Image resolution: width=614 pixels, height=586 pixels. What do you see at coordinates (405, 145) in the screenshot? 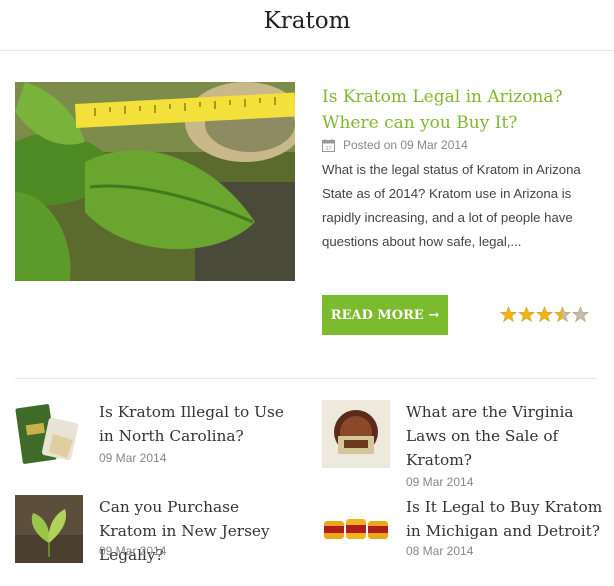
I see `featured-post-date: Posted on 09 Mar 2014` at bounding box center [405, 145].